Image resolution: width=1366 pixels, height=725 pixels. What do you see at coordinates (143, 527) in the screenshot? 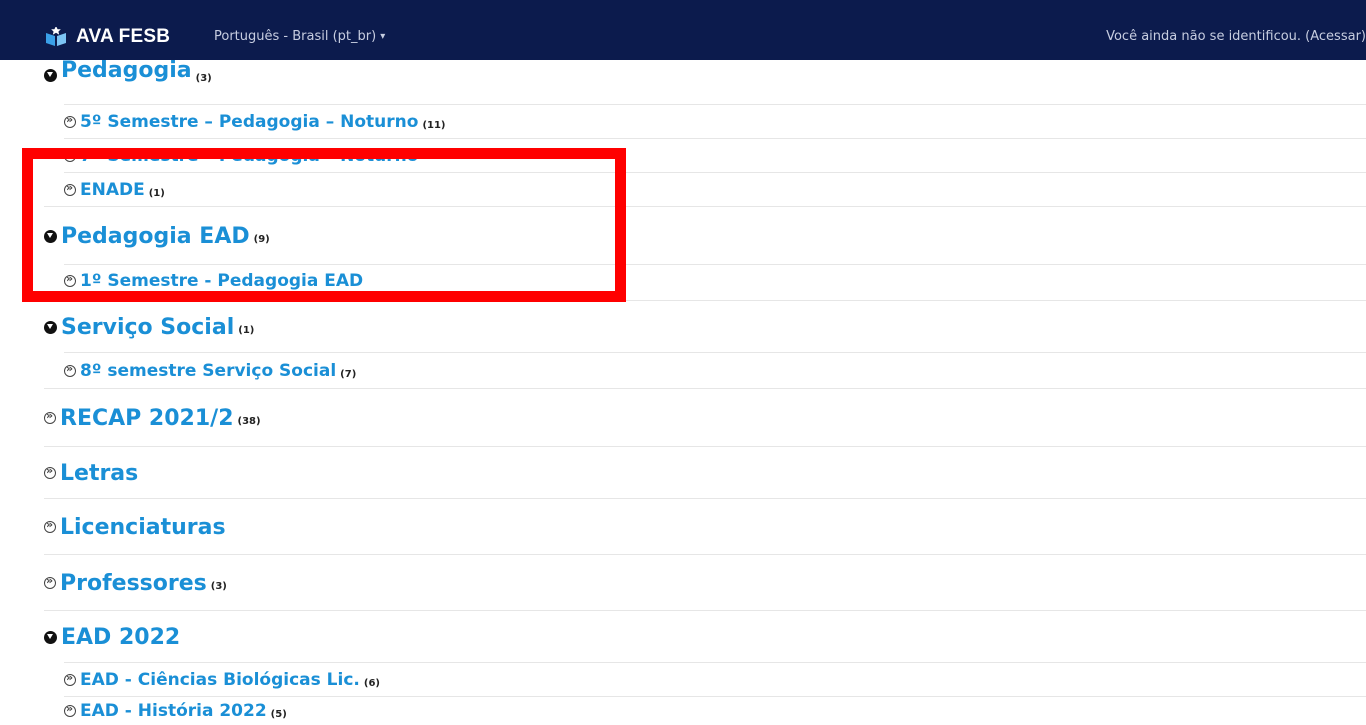
I see `category-title: Licenciaturas` at bounding box center [143, 527].